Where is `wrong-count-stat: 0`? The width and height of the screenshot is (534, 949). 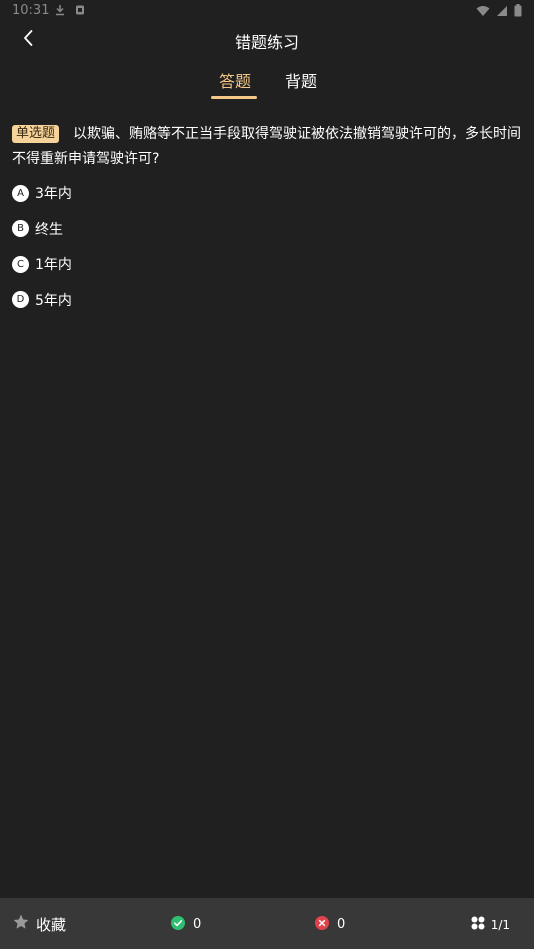 wrong-count-stat: 0 is located at coordinates (330, 924).